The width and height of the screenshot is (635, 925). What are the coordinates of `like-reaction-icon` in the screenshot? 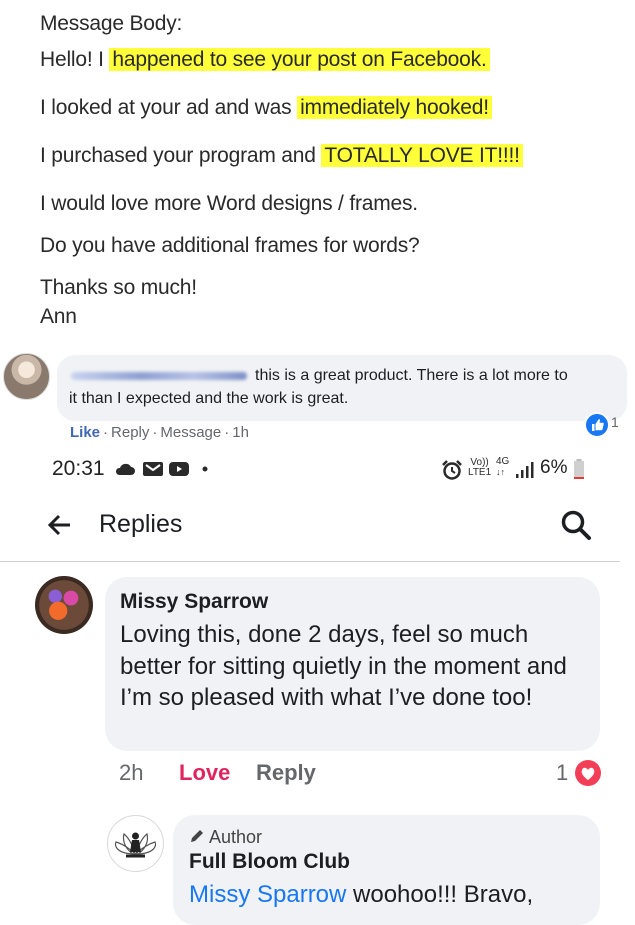 It's located at (597, 425).